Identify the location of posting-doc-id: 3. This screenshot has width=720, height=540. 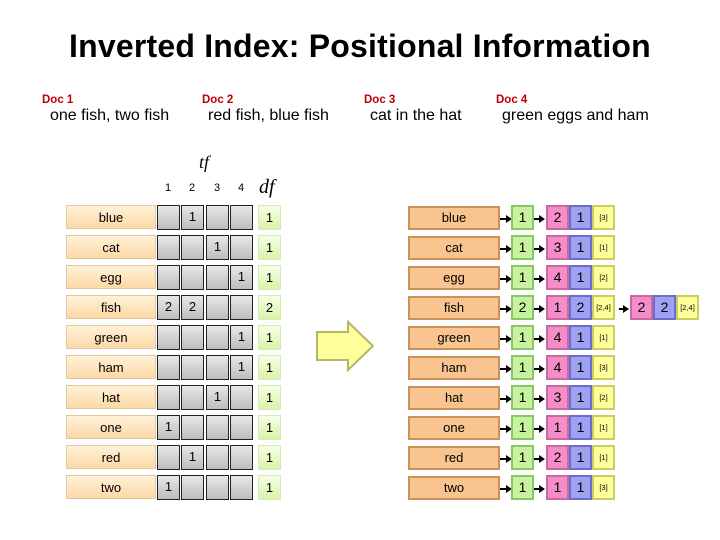
(557, 397).